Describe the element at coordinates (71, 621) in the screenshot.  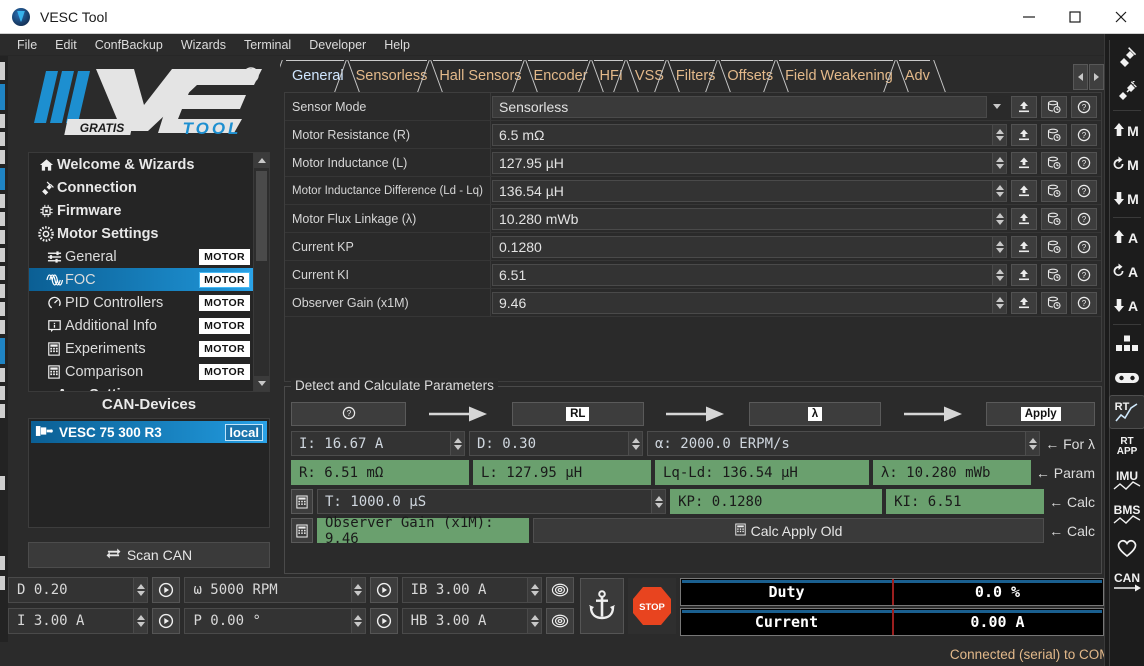
I see `current-setpoint-input: I 3.00 A` at that location.